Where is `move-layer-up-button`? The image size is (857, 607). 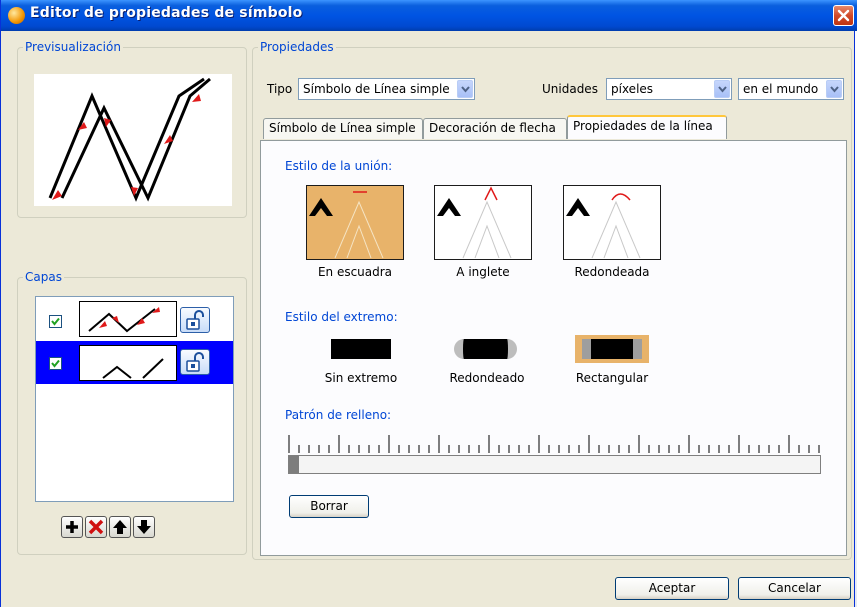
move-layer-up-button is located at coordinates (120, 527).